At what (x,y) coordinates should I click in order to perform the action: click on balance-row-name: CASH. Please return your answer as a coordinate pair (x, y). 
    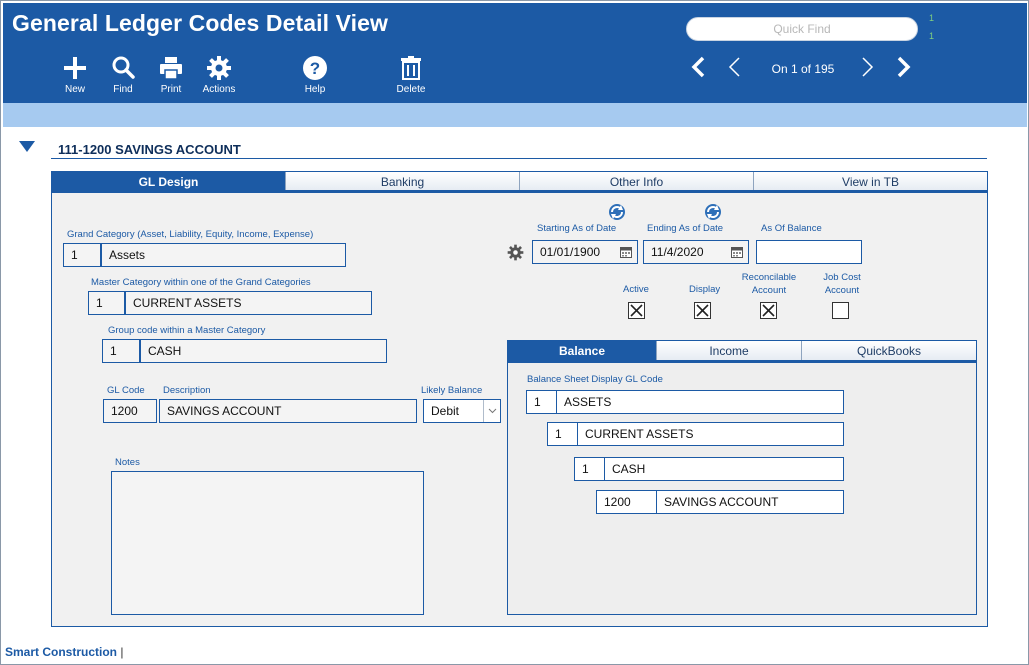
    Looking at the image, I should click on (724, 469).